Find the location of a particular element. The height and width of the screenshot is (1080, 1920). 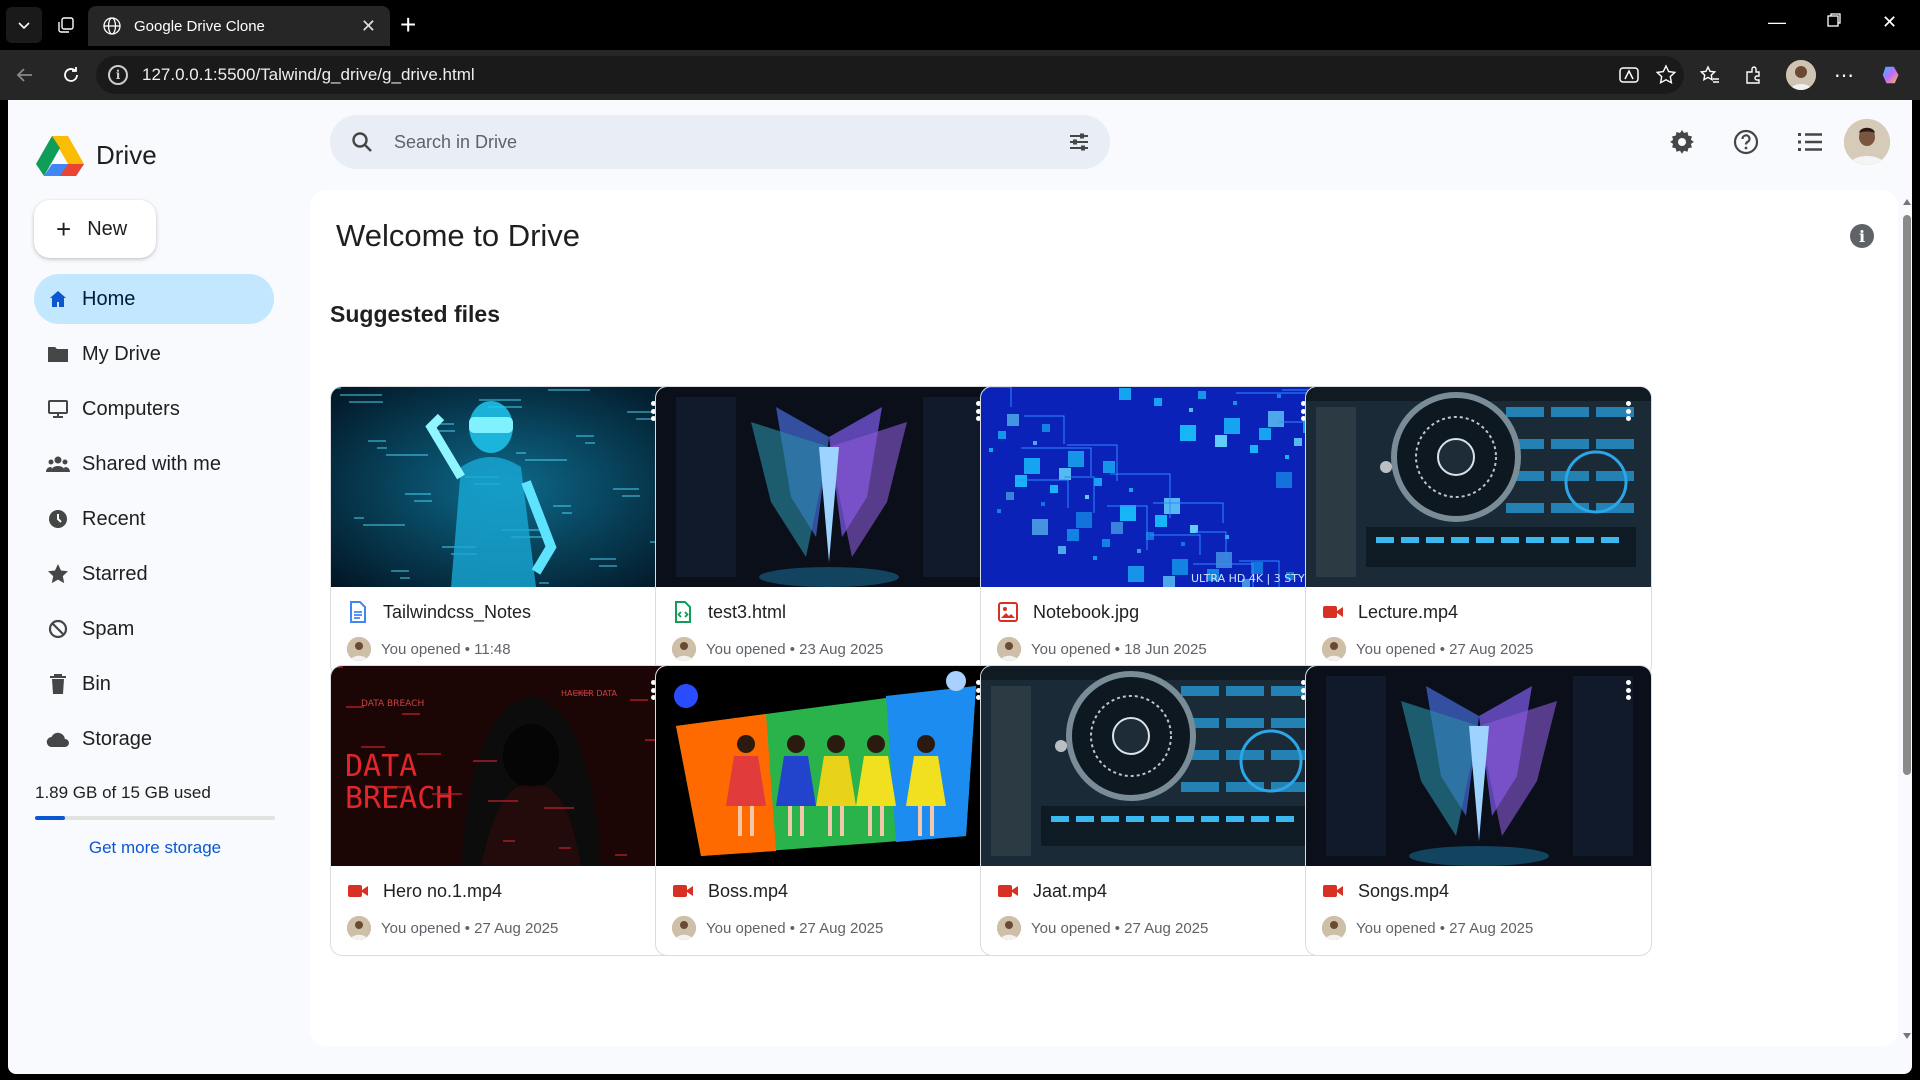

browser-tab: Google Drive Clone ✕ is located at coordinates (239, 26).